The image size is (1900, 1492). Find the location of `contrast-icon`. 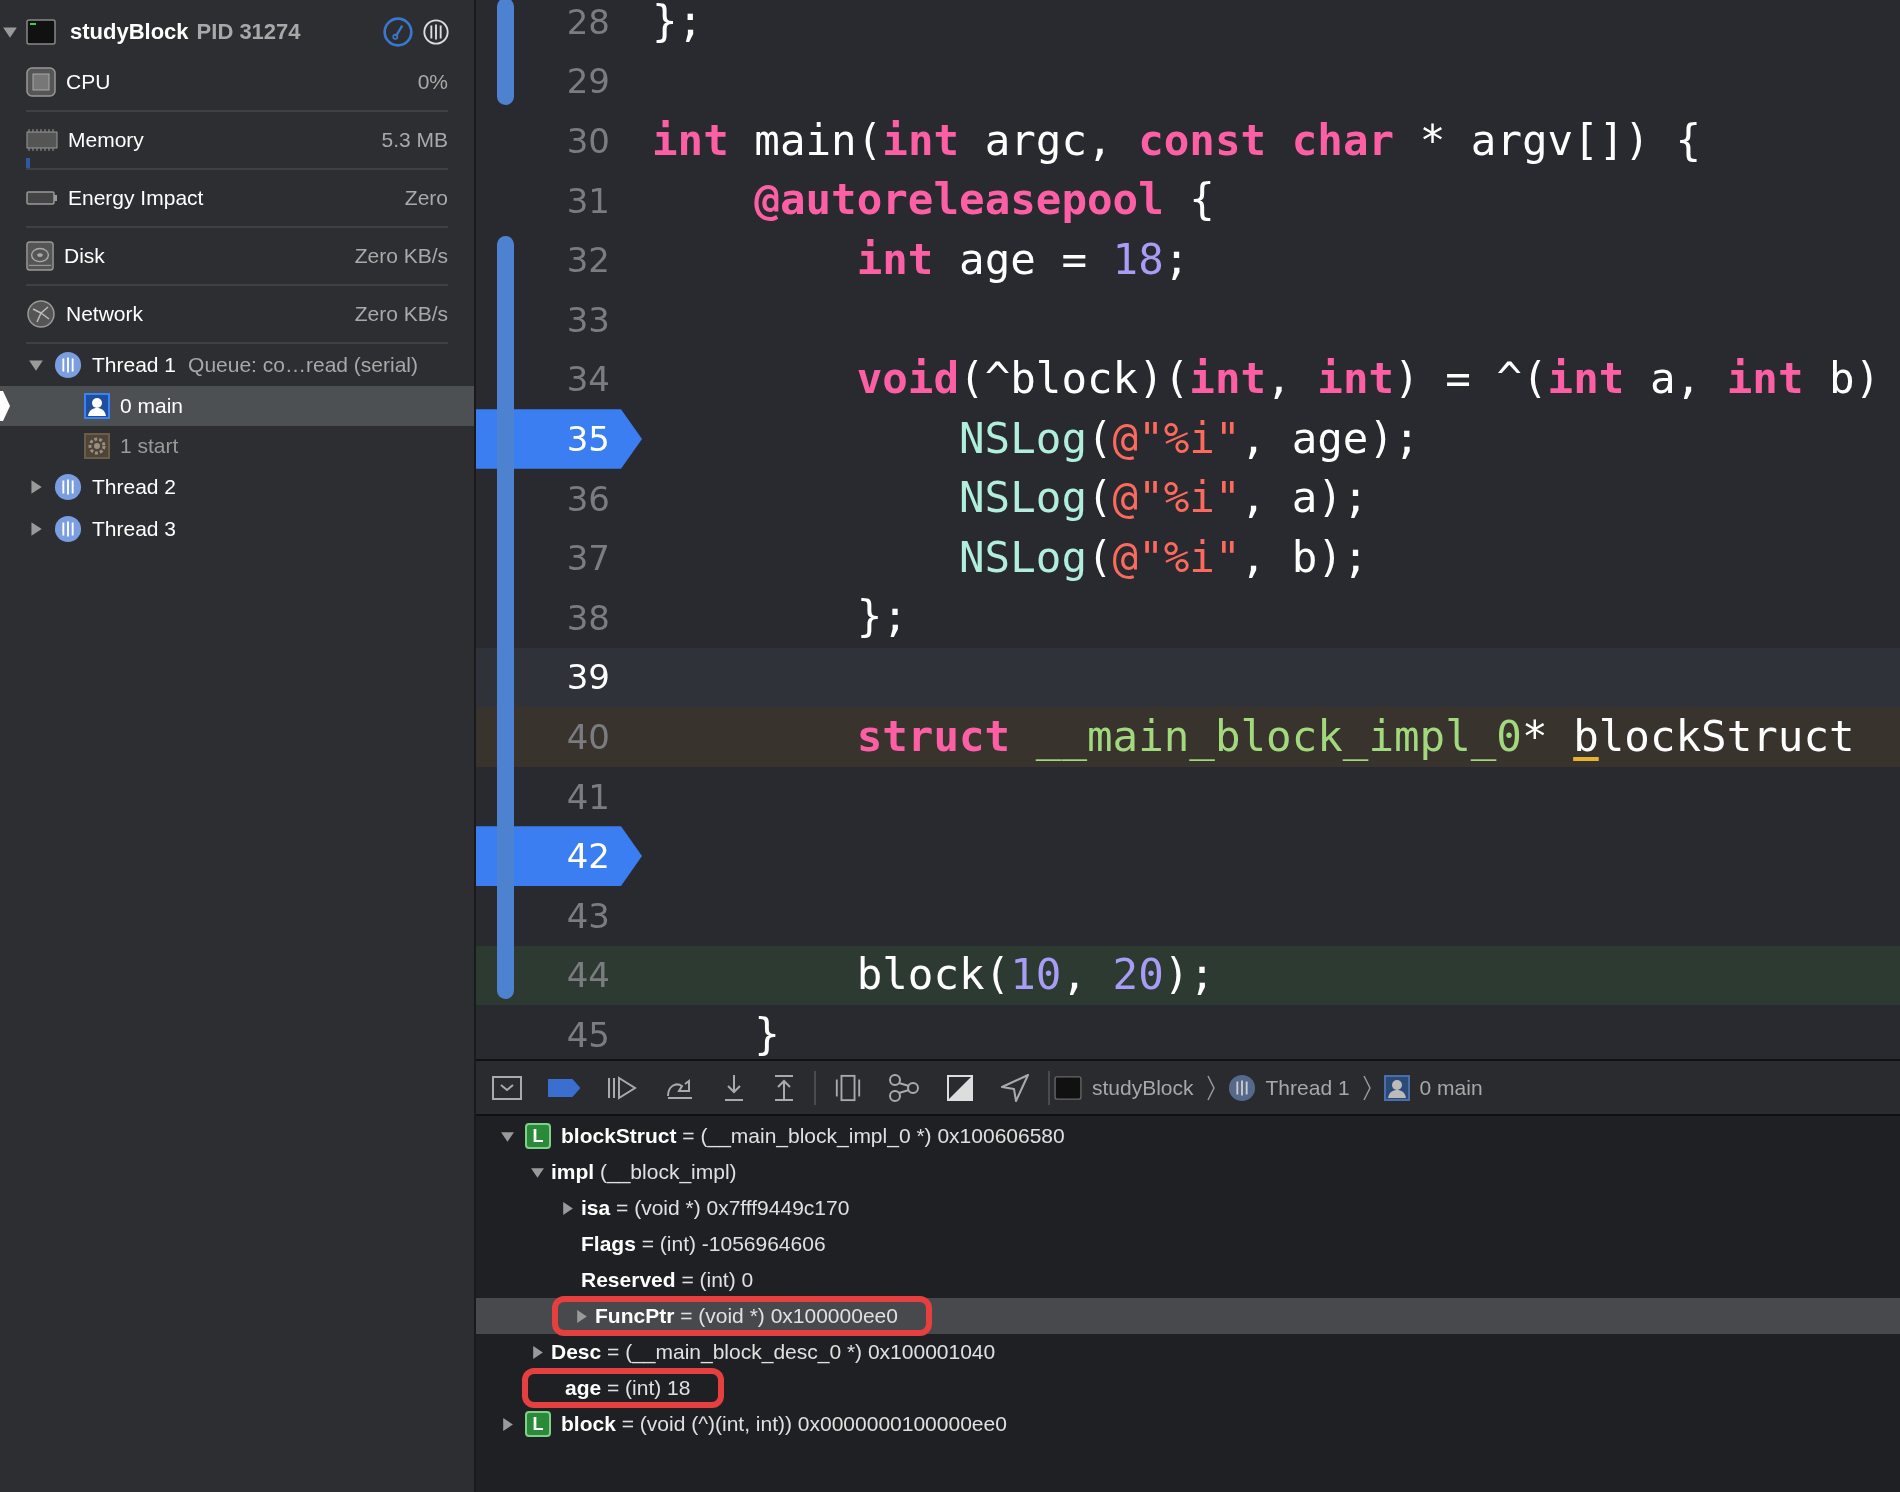

contrast-icon is located at coordinates (960, 1087).